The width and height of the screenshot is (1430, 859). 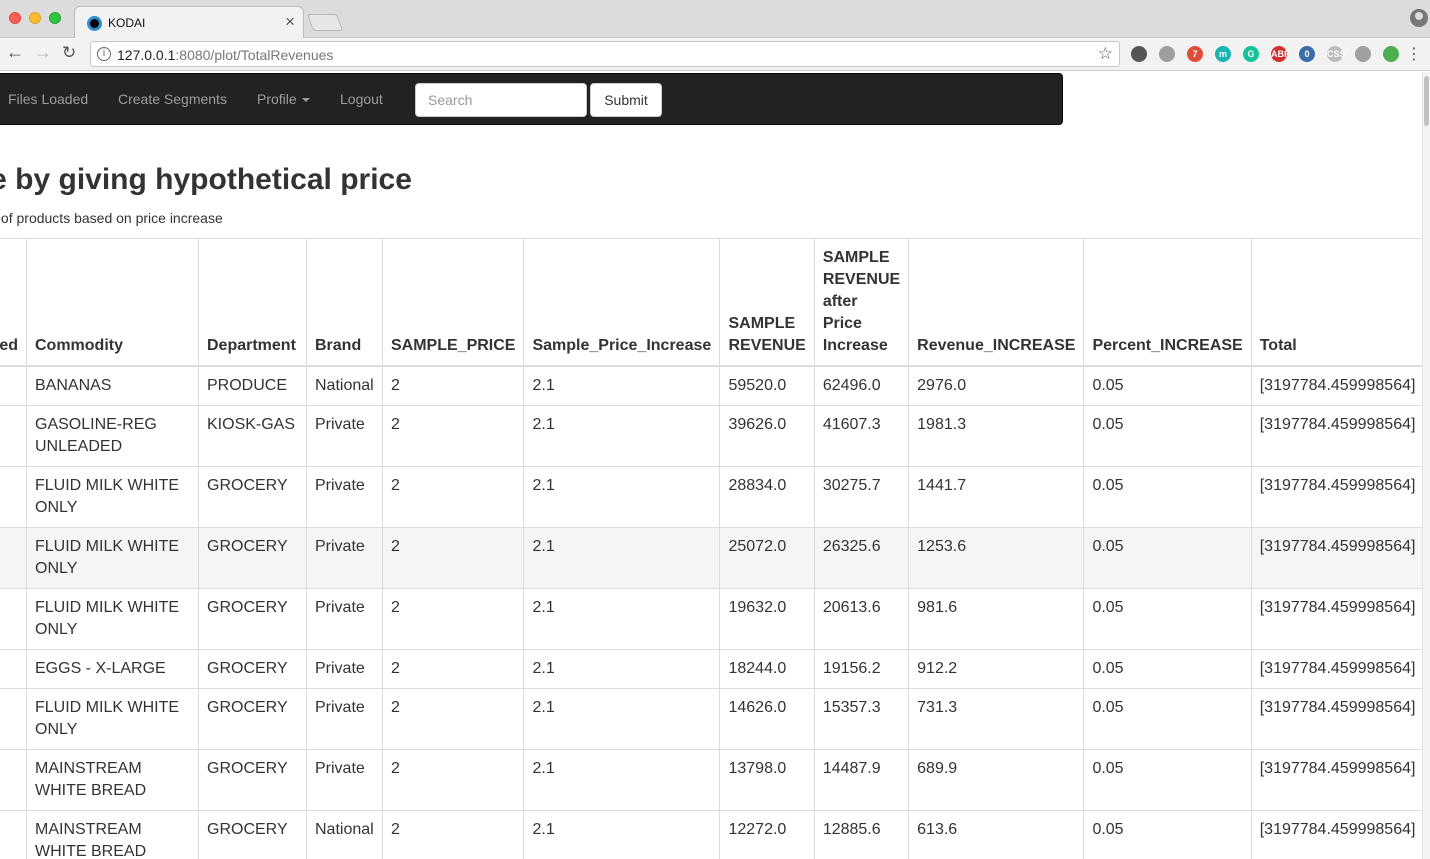 I want to click on nav-profile-label: Profile, so click(x=277, y=99).